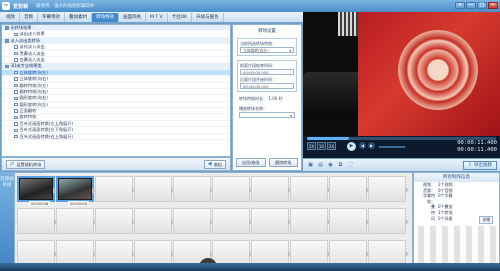  I want to click on window-controls: ▾ — □ ✕, so click(476, 5).